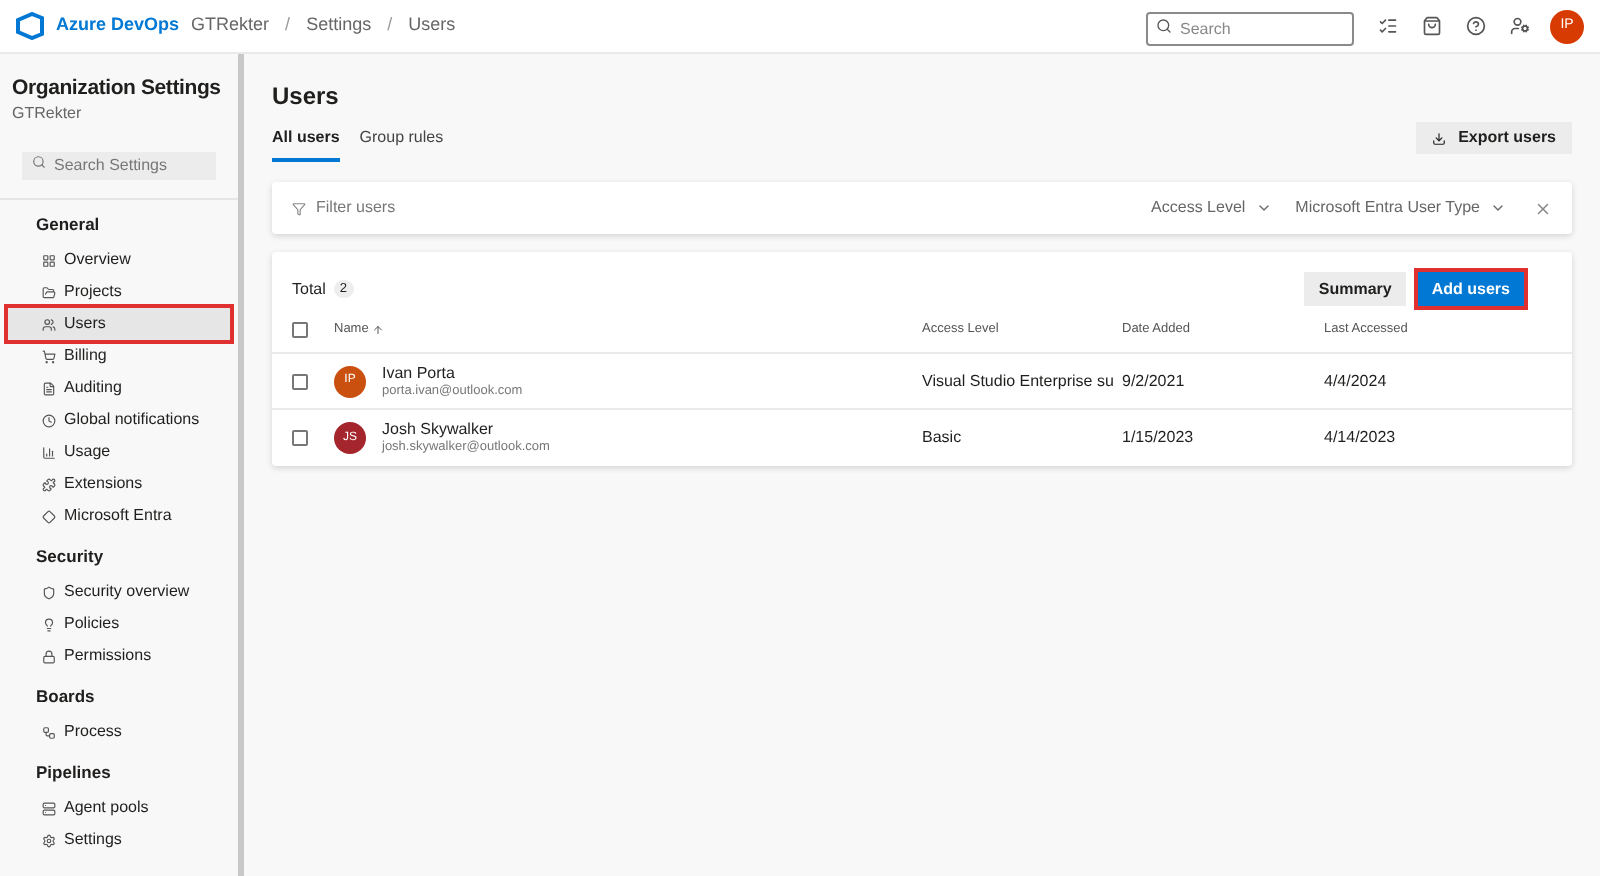  I want to click on product-name: Azure DevOps, so click(118, 26).